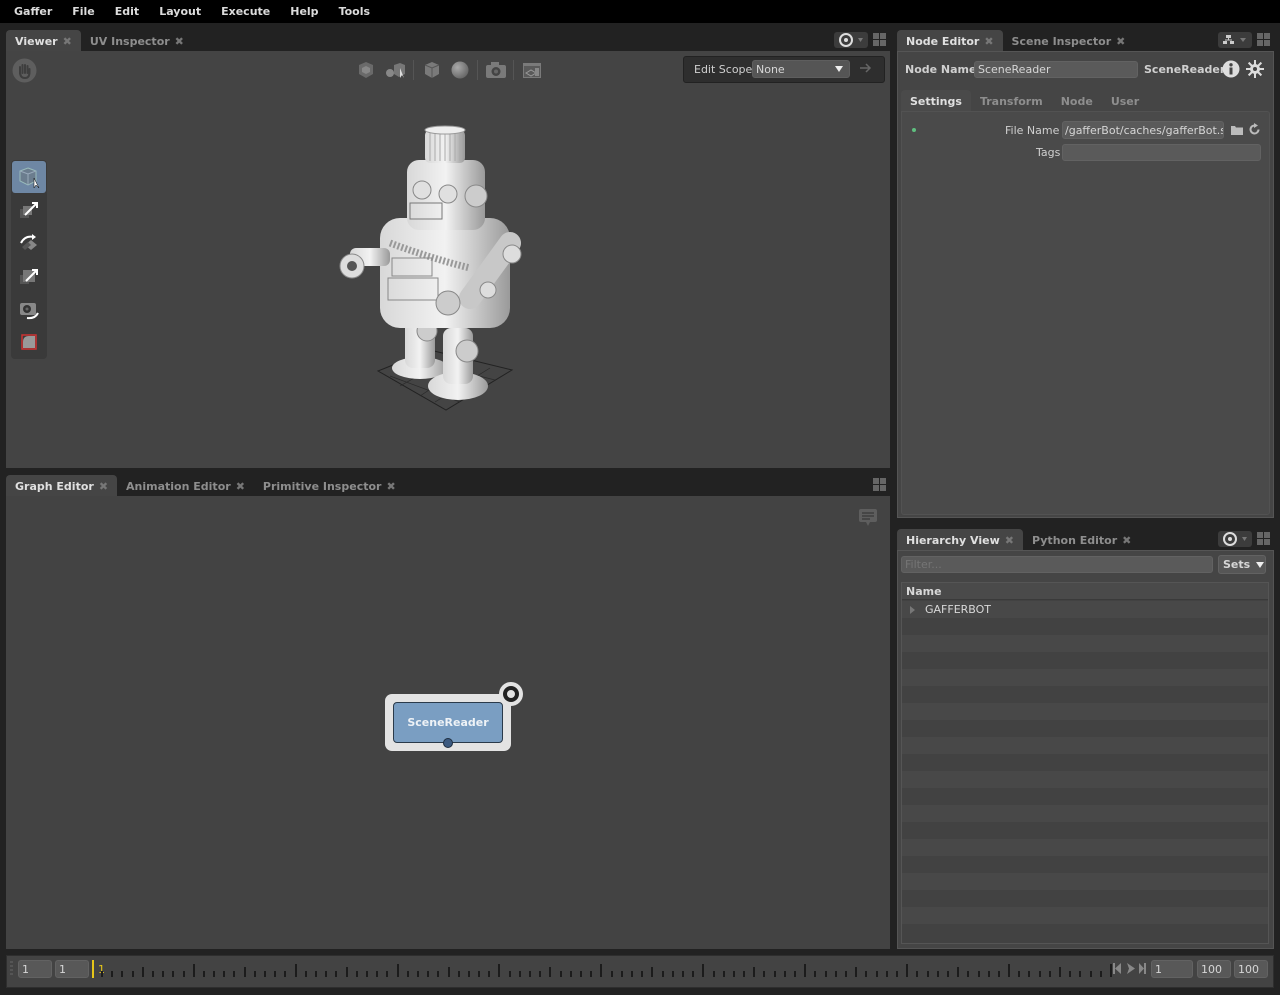  Describe the element at coordinates (1069, 41) in the screenshot. I see `tab-scene-inspector: Scene Inspector ✖` at that location.